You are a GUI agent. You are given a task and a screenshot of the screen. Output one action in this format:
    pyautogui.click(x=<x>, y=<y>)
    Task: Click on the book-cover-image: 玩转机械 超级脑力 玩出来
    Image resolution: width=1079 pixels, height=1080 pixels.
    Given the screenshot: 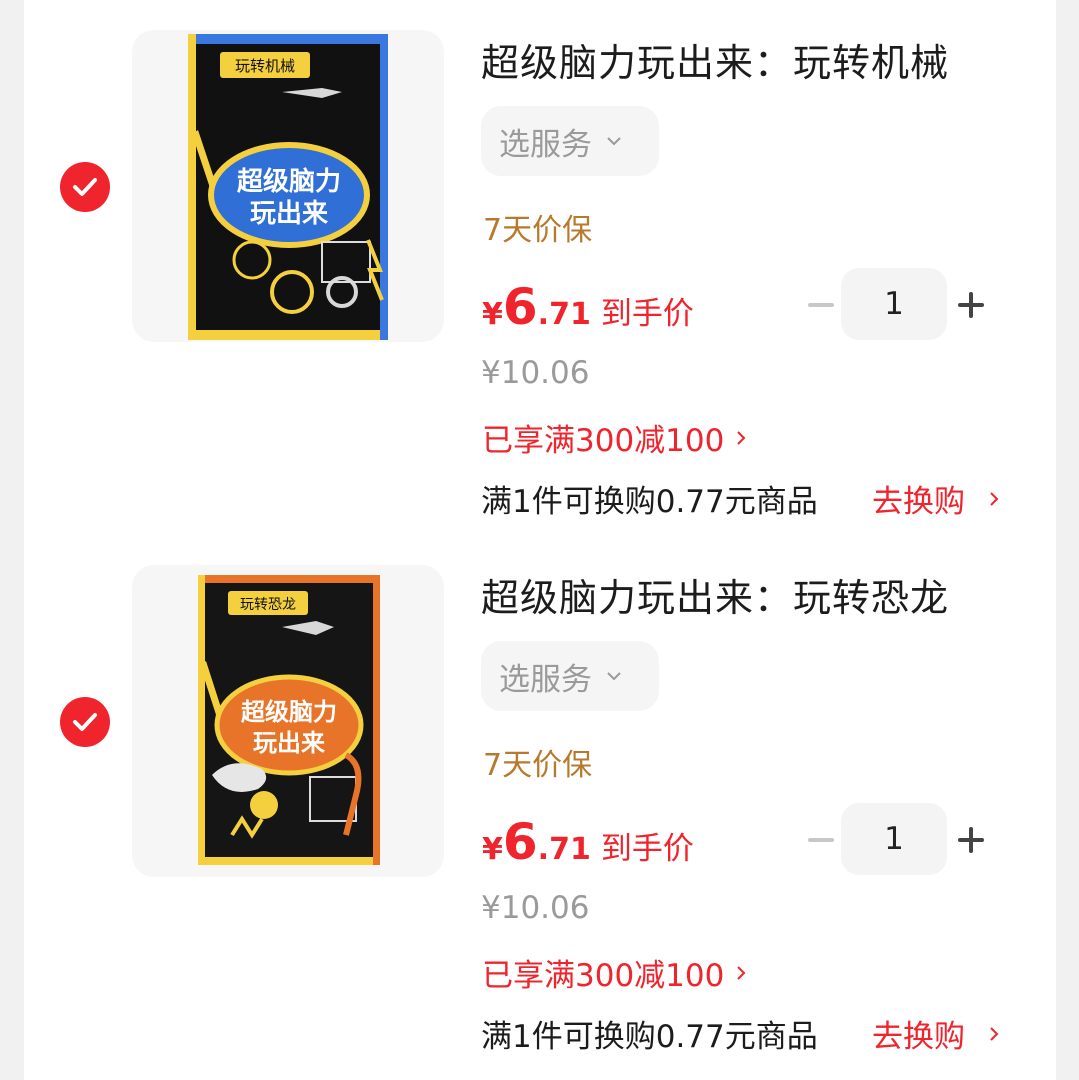 What is the action you would take?
    pyautogui.click(x=288, y=187)
    